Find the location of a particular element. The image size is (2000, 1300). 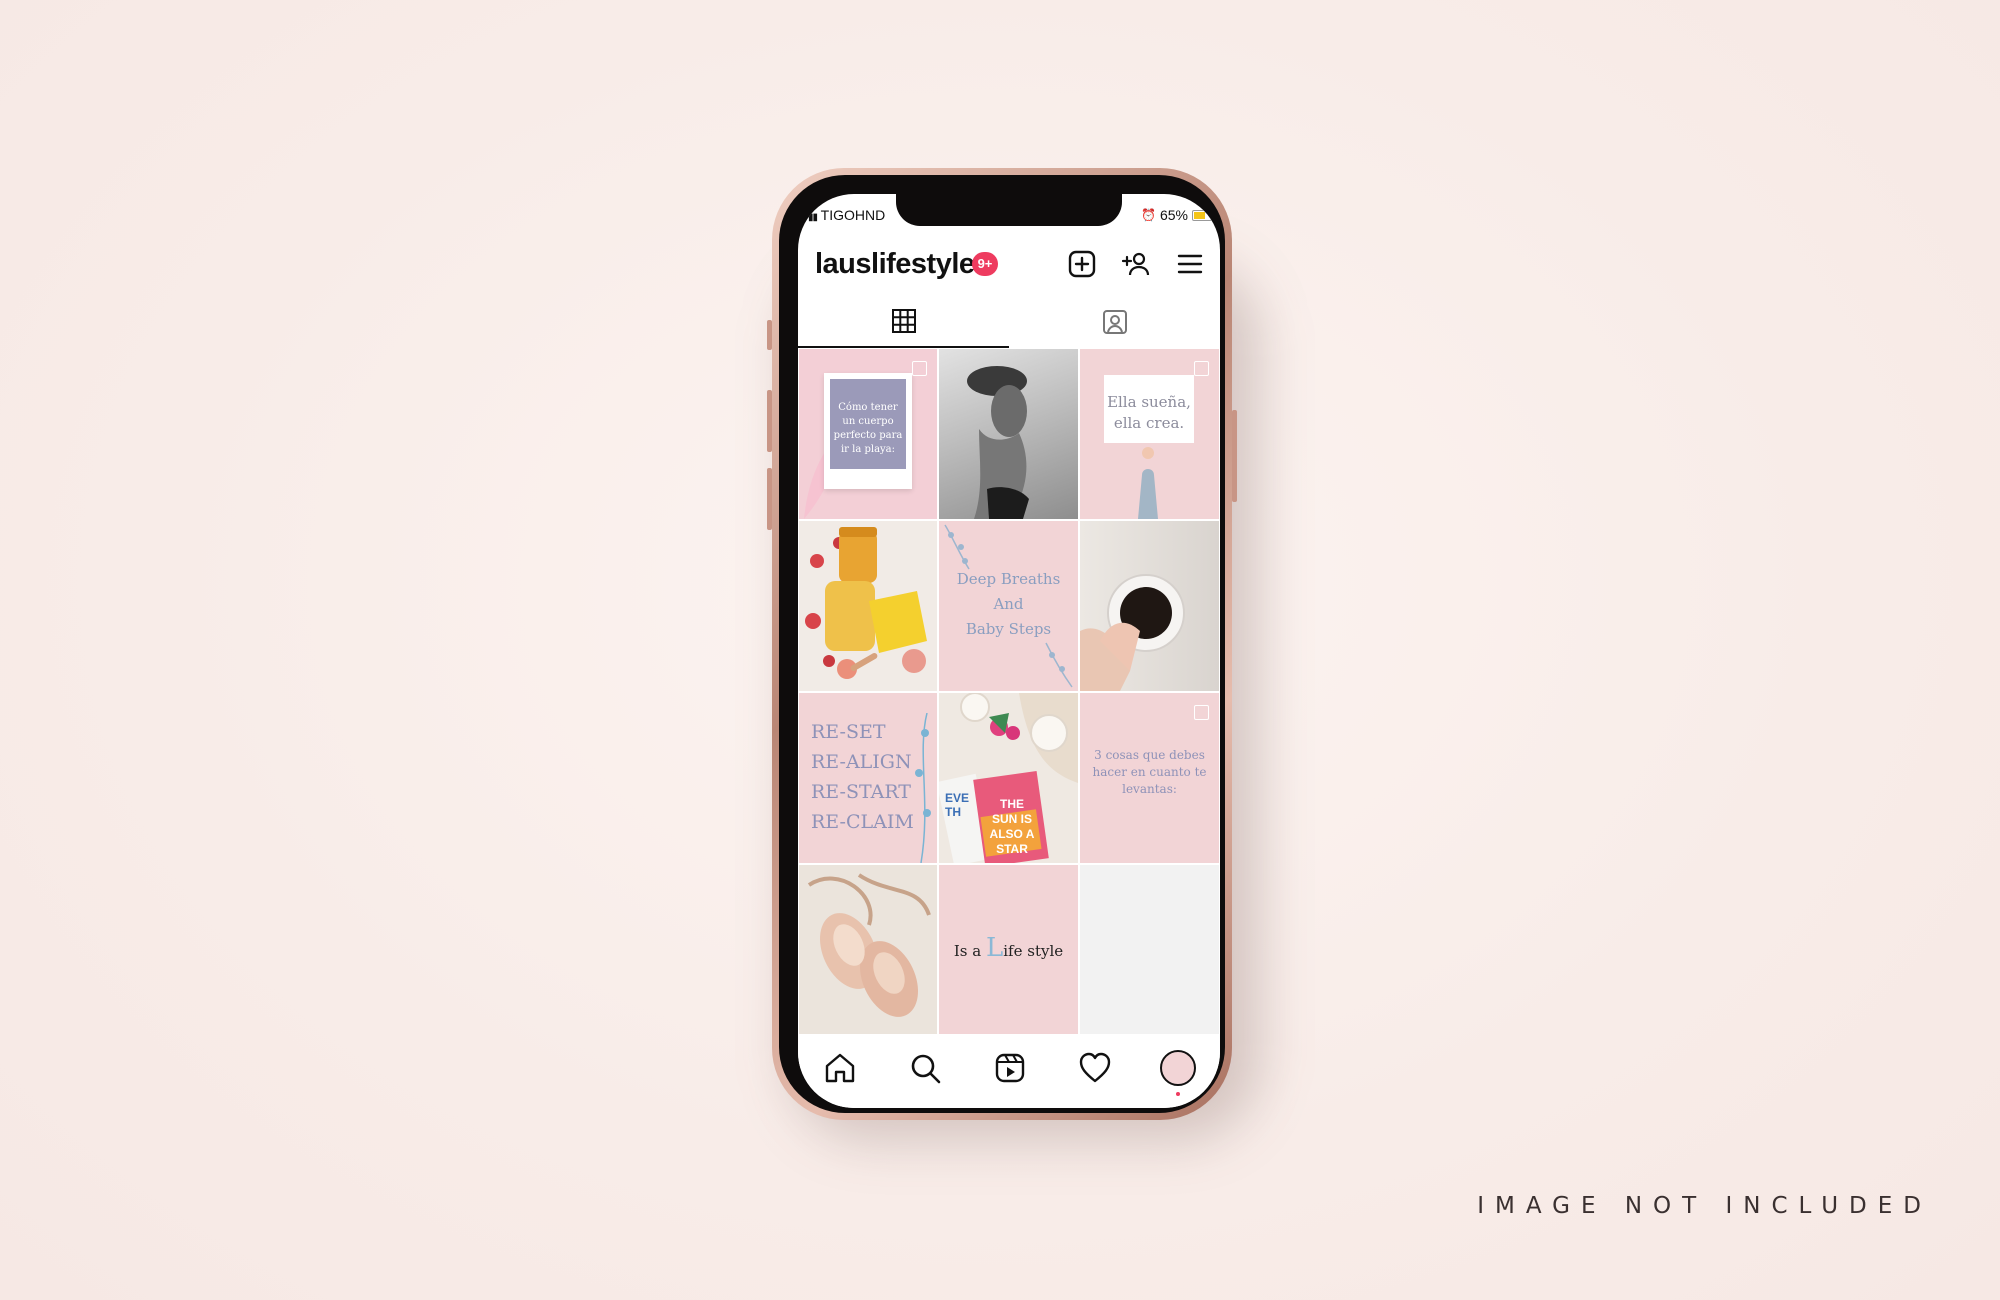

book-title-right: THE SUN IS ALSO A STAR is located at coordinates (1012, 827).